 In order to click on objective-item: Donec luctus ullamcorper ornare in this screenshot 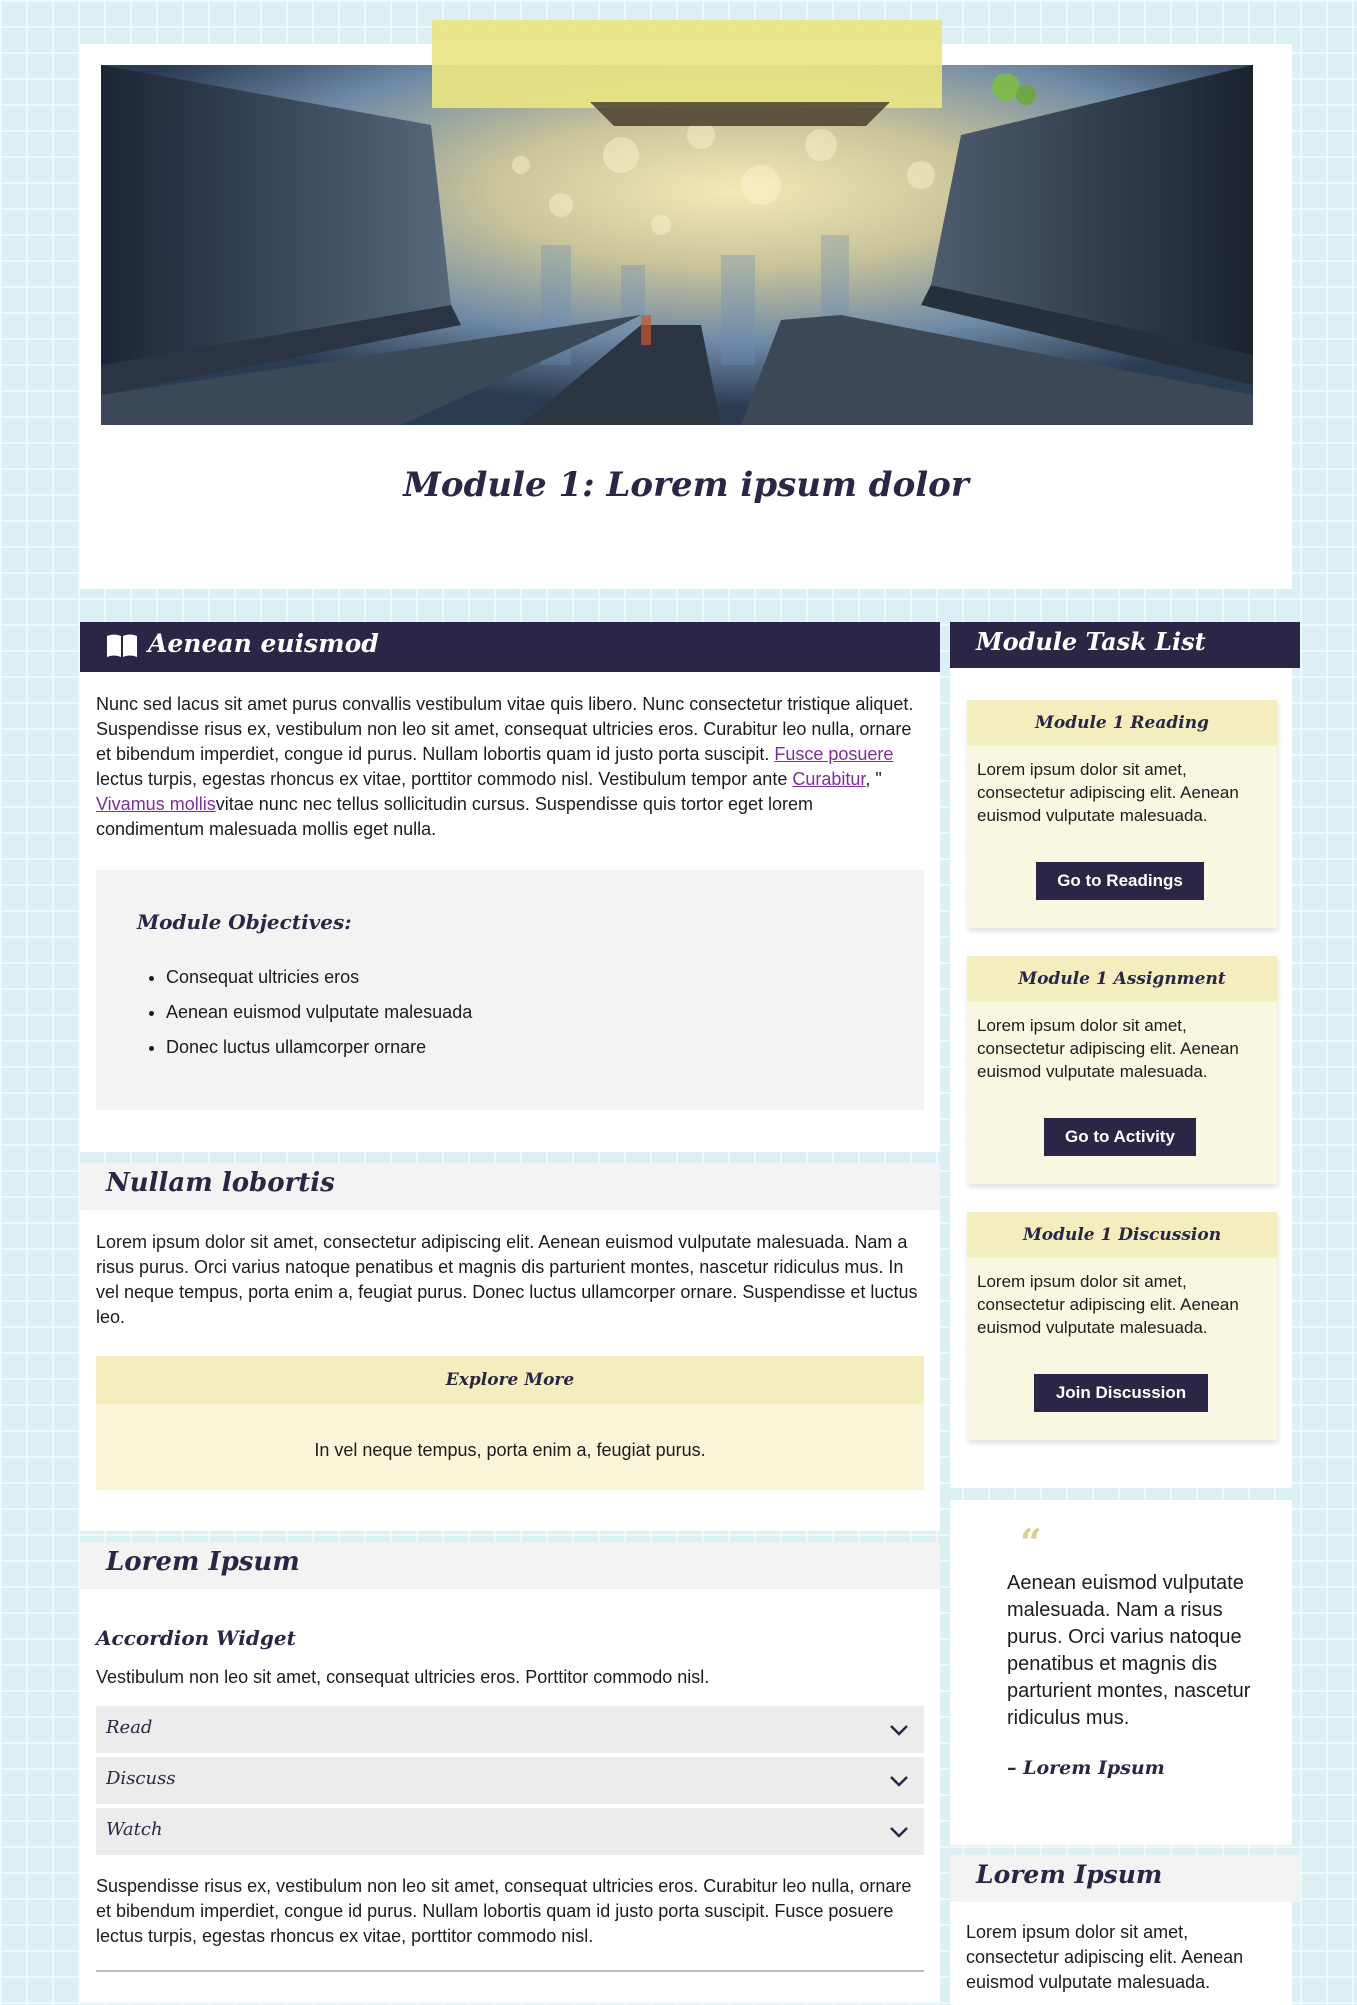, I will do `click(319, 1047)`.